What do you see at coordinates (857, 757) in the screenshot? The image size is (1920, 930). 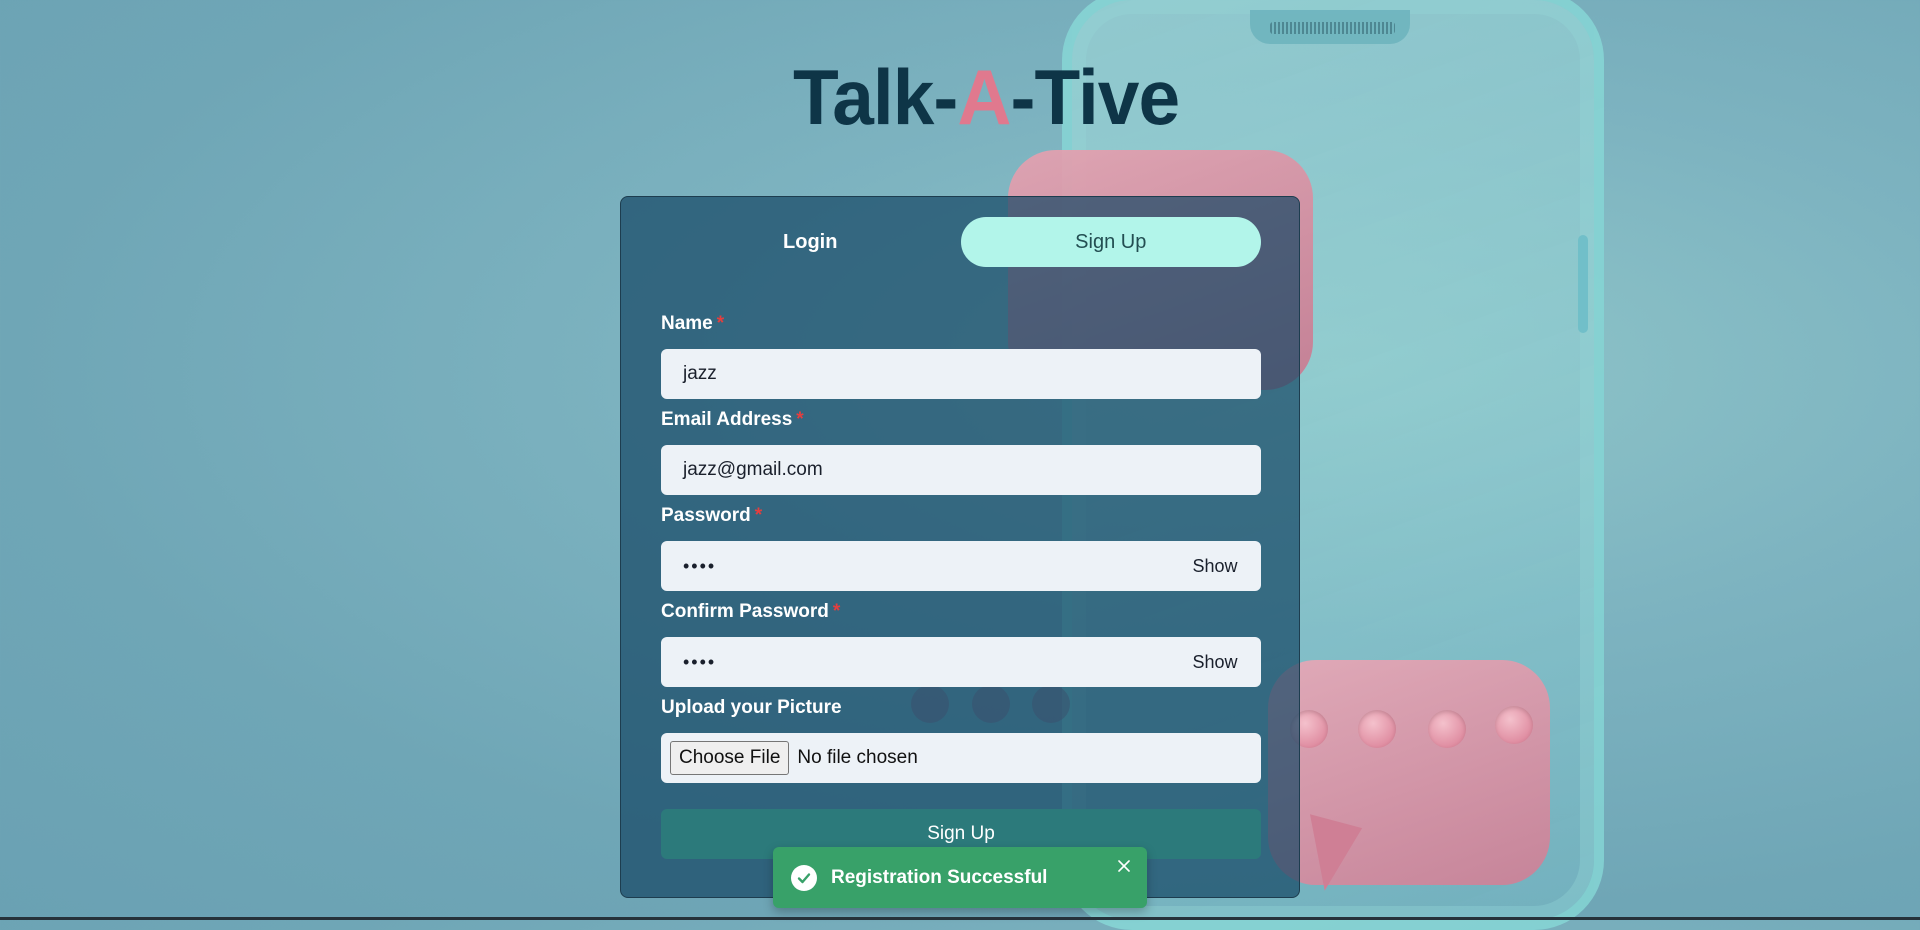 I see `file-status: No file chosen` at bounding box center [857, 757].